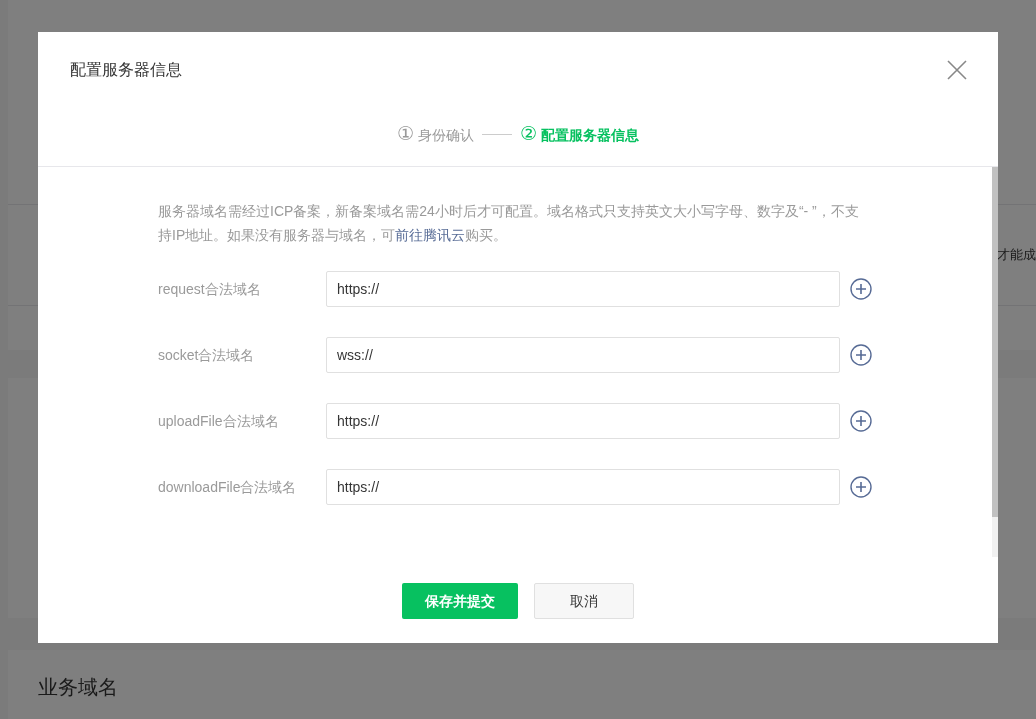 This screenshot has width=1036, height=719. I want to click on scrollbar-thumb, so click(995, 342).